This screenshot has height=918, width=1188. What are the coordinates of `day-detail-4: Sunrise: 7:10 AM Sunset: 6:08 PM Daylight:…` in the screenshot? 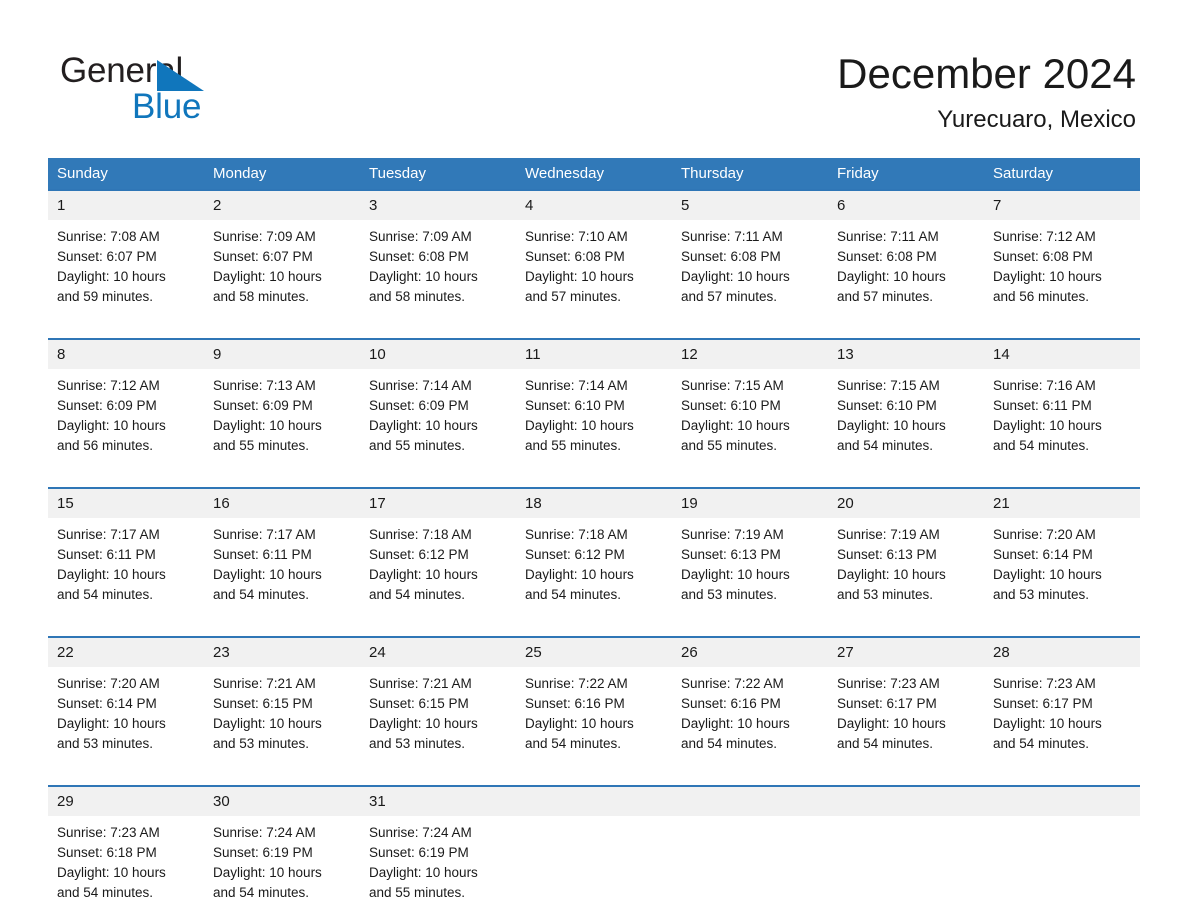 It's located at (594, 270).